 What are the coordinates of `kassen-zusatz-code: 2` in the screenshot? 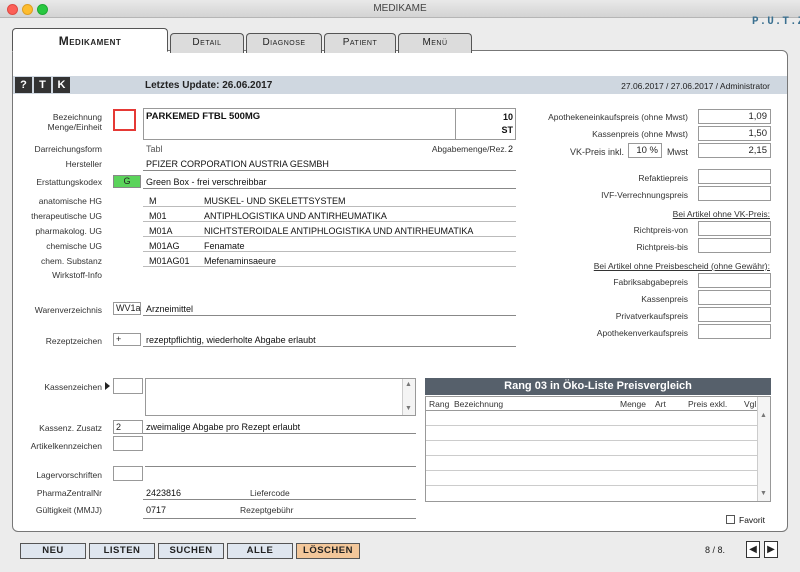 It's located at (128, 427).